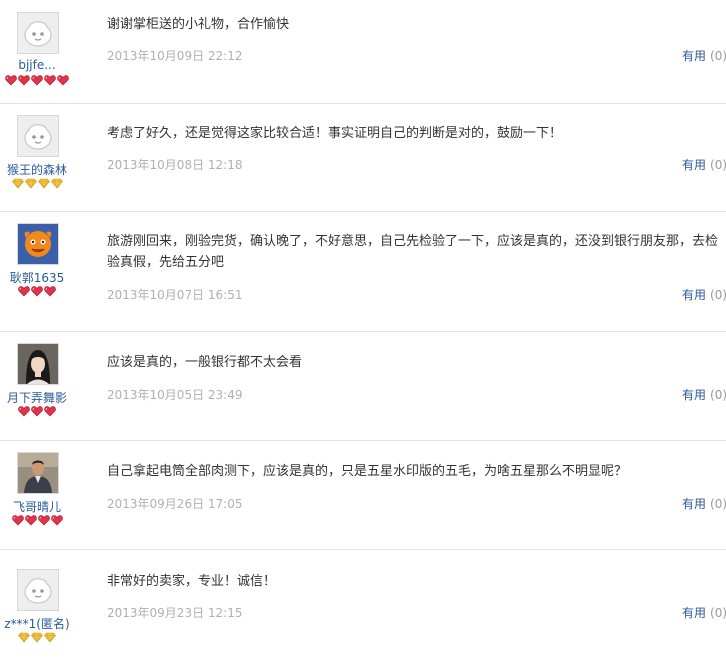  Describe the element at coordinates (198, 24) in the screenshot. I see `review-content: 谢谢掌柜送的小礼物，合作愉快` at that location.